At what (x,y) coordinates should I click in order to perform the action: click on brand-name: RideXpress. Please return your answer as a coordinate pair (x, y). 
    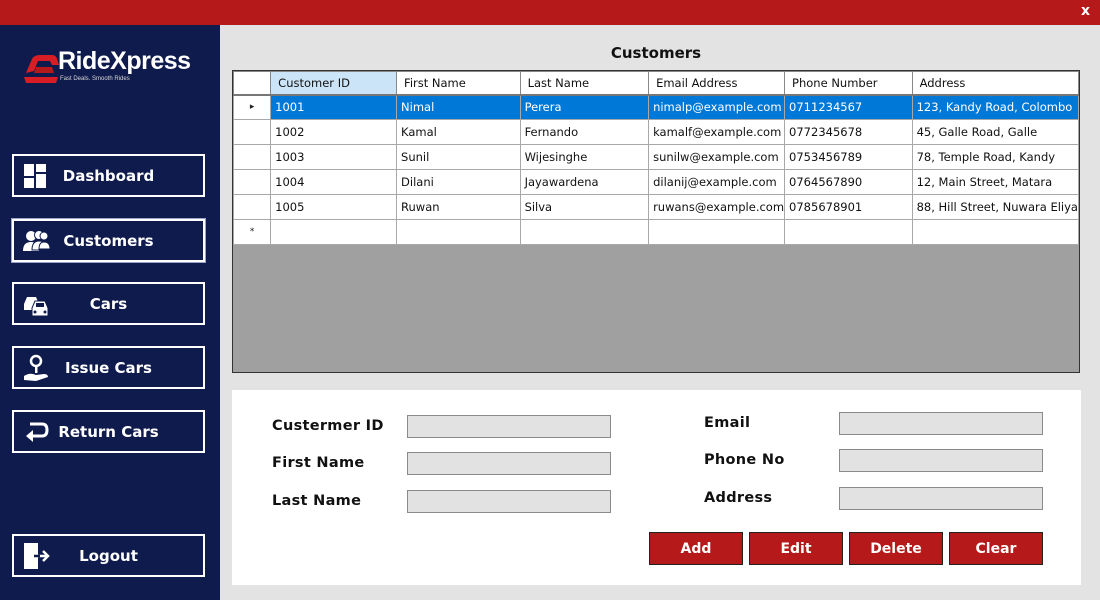
    Looking at the image, I should click on (124, 61).